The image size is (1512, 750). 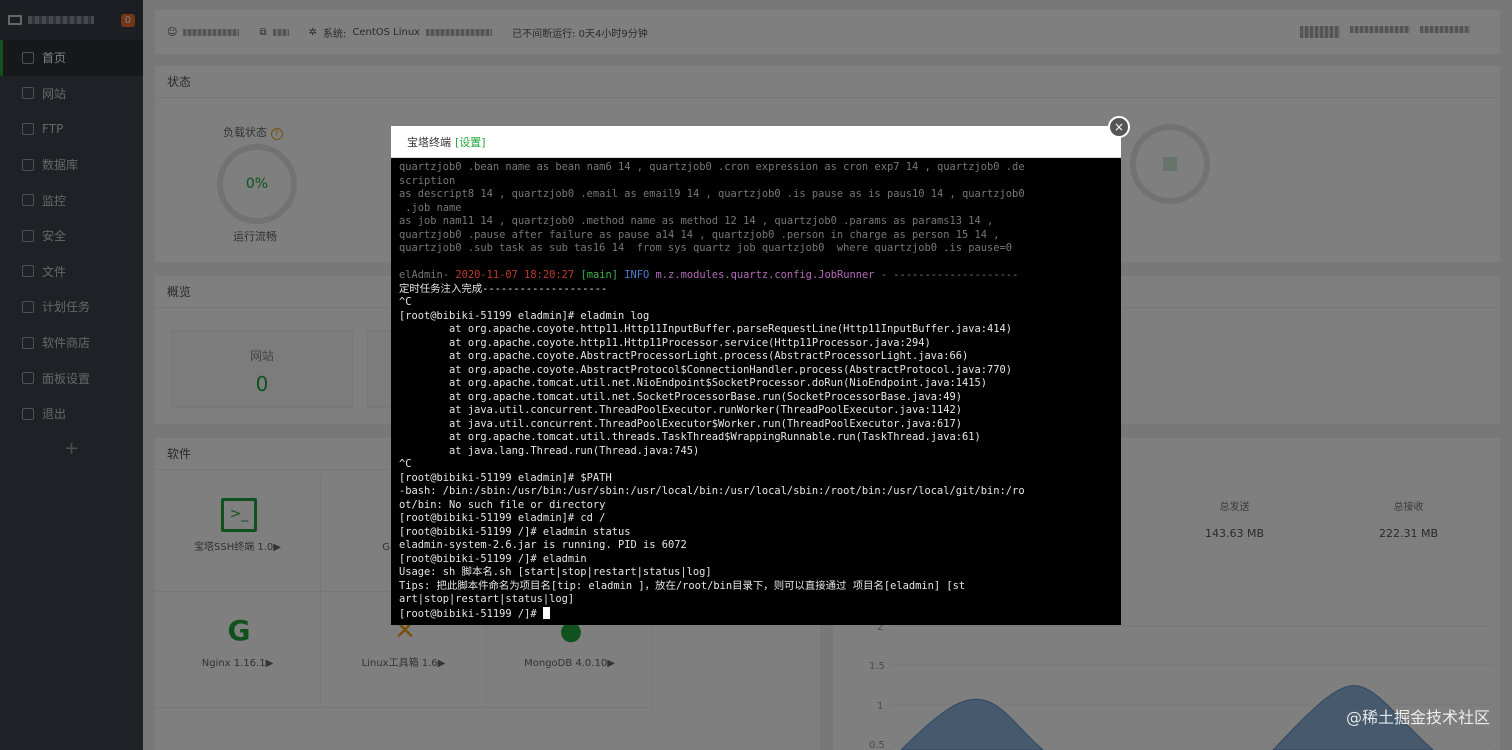 What do you see at coordinates (549, 450) in the screenshot?
I see `terminal-text: at java.lang.Thread.run(Thread.java:745)` at bounding box center [549, 450].